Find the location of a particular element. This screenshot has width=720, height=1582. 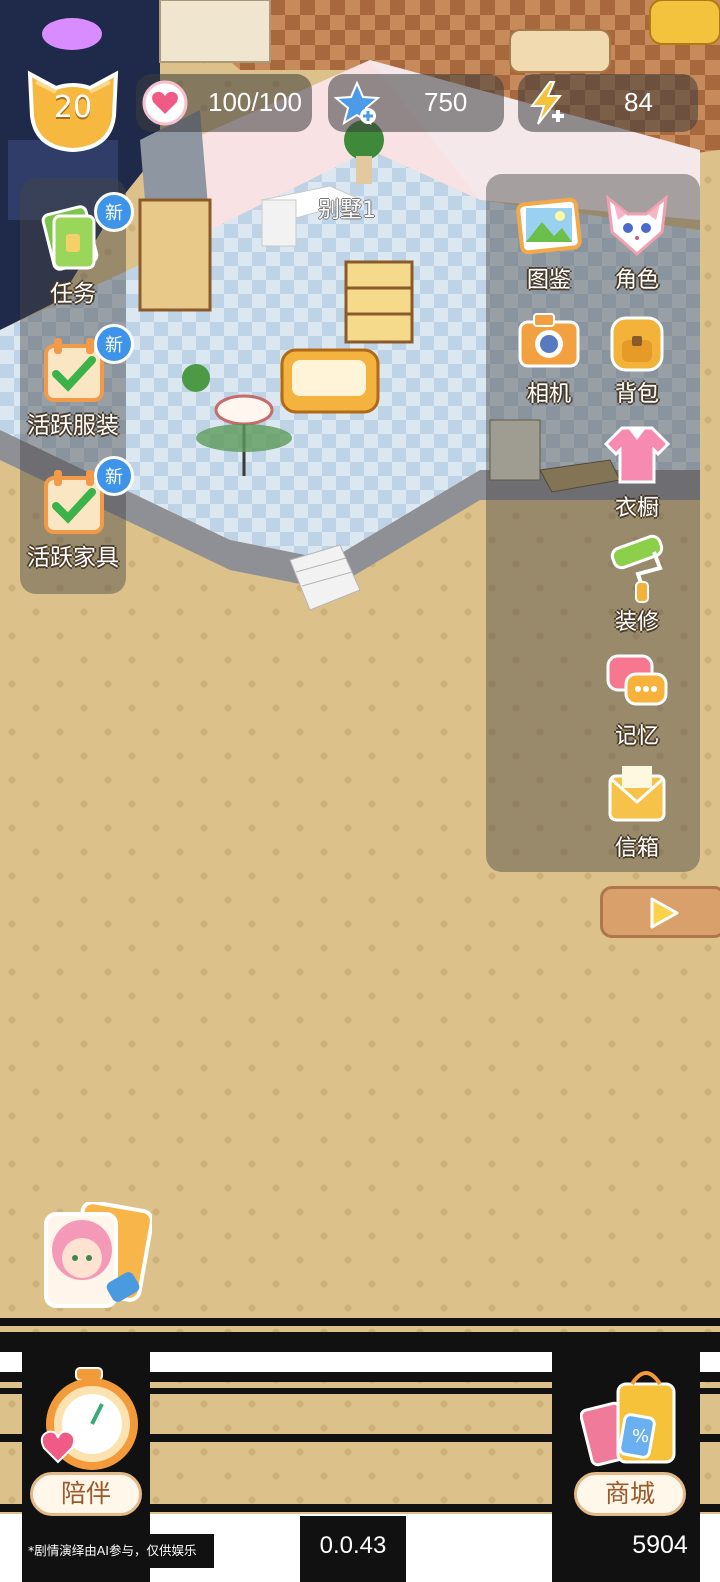

menu-item-decorate-label: 装修 is located at coordinates (636, 622).